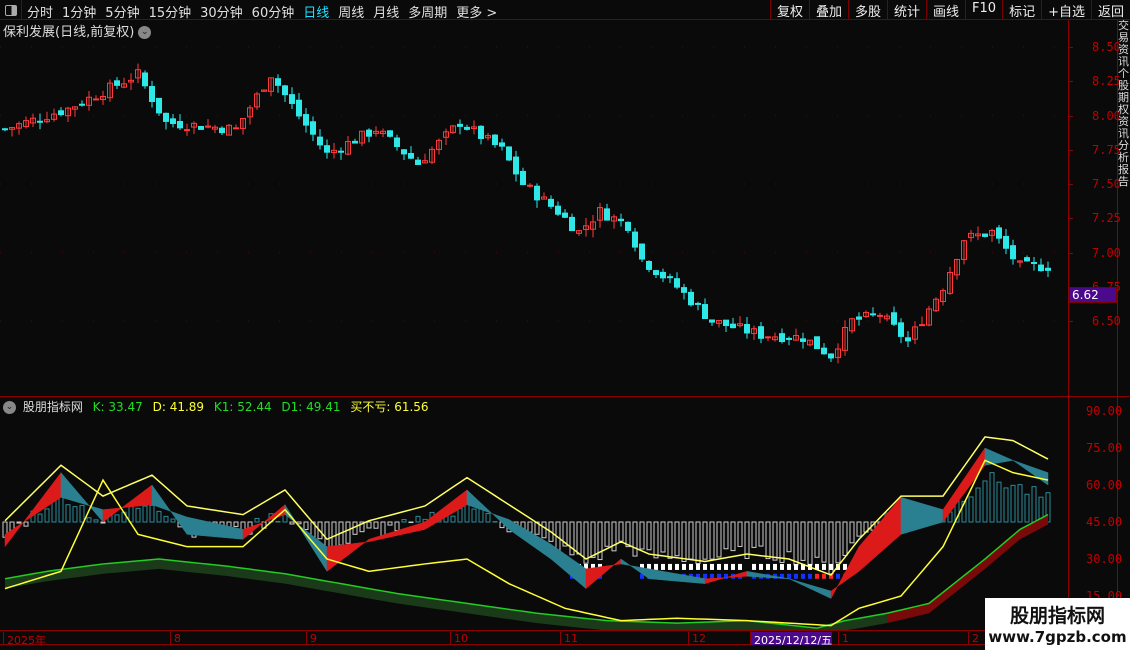  Describe the element at coordinates (565, 396) in the screenshot. I see `panel-separator` at that location.